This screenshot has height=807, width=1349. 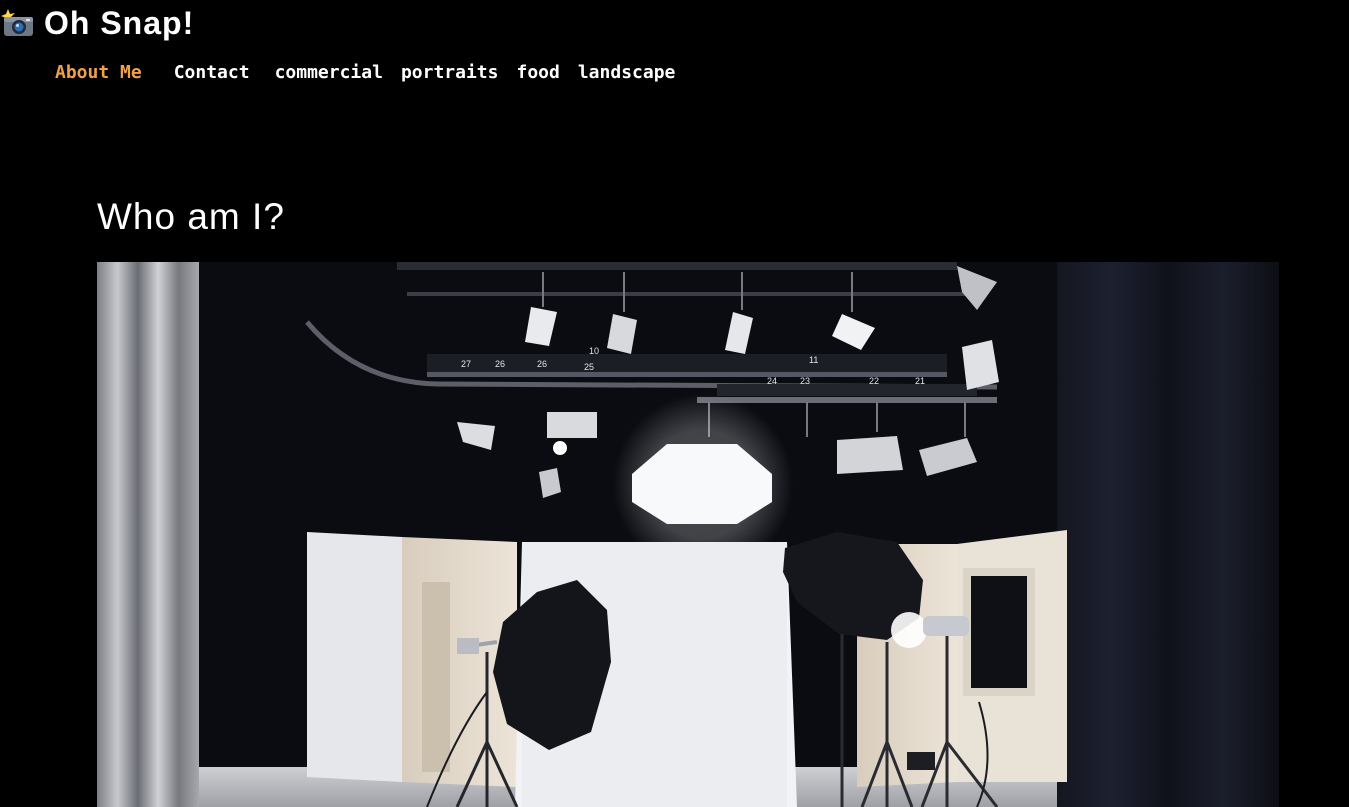 What do you see at coordinates (17, 23) in the screenshot?
I see `camera-flash-icon` at bounding box center [17, 23].